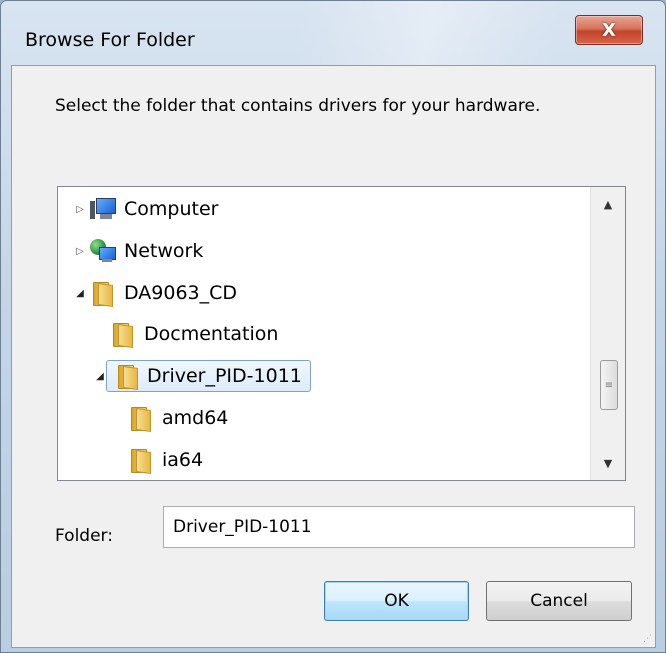  I want to click on tree-item-da9063-cd: ◢ DA9063_CD, so click(156, 293).